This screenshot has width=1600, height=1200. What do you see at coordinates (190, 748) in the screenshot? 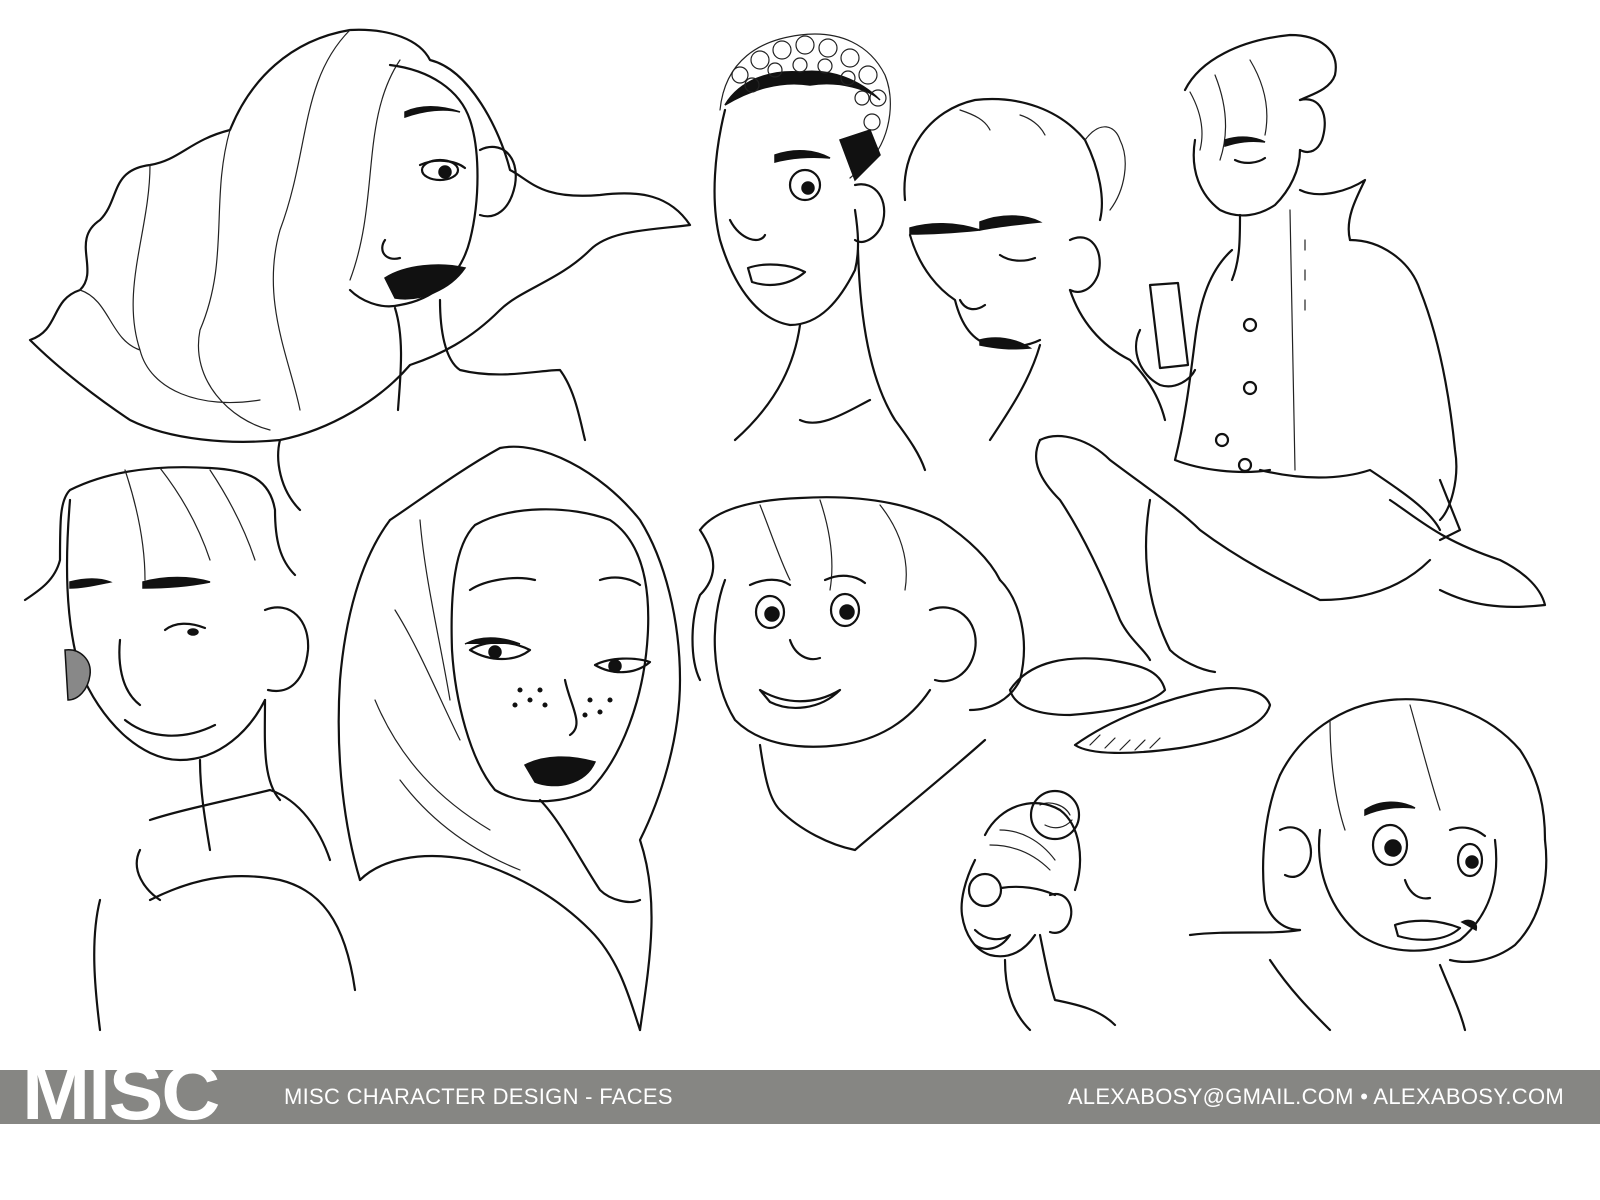
I see `sketch-young-man-side-part` at bounding box center [190, 748].